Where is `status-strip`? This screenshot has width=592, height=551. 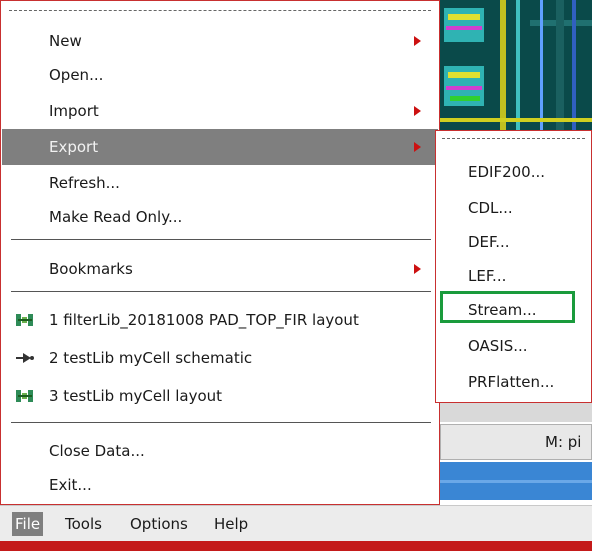 status-strip is located at coordinates (516, 411).